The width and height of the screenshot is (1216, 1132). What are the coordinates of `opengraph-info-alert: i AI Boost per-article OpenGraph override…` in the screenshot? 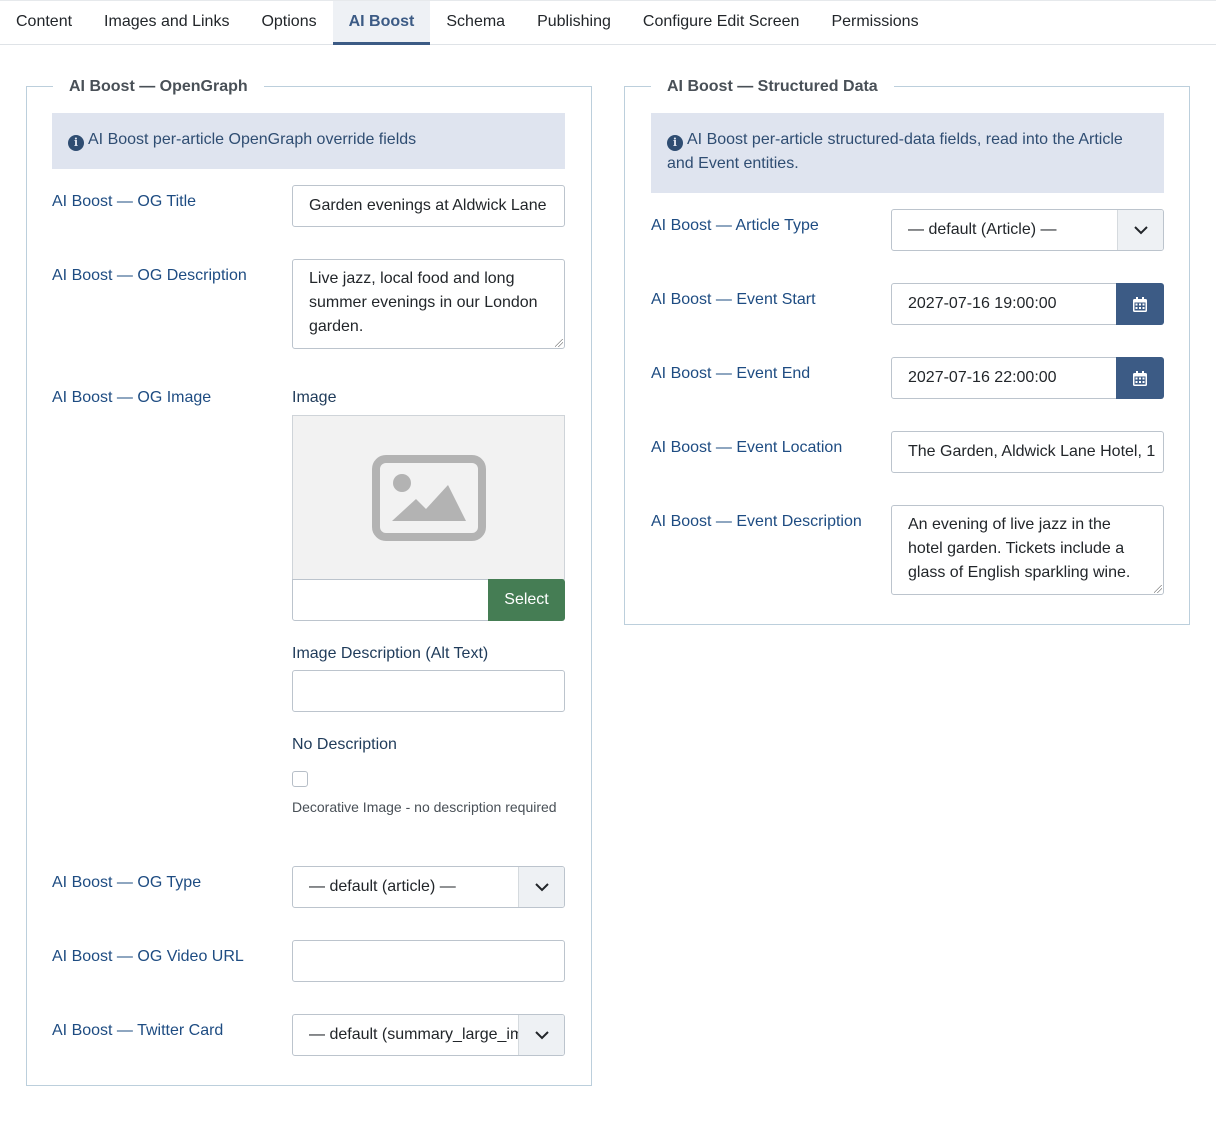 It's located at (308, 141).